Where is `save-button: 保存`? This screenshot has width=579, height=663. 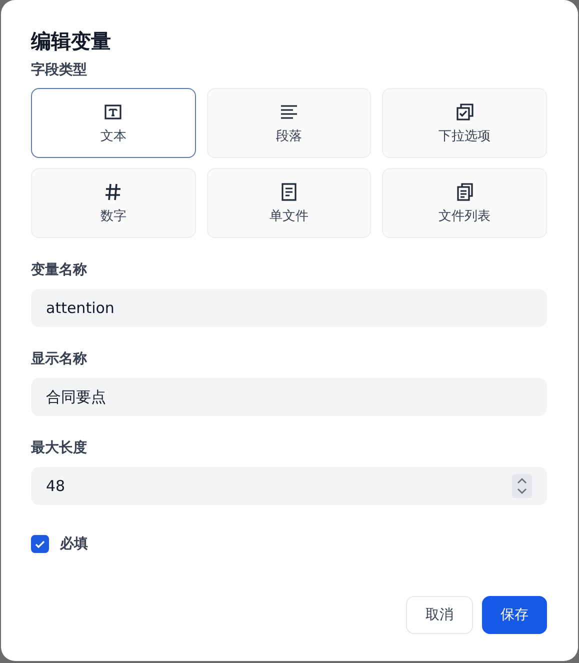 save-button: 保存 is located at coordinates (514, 615).